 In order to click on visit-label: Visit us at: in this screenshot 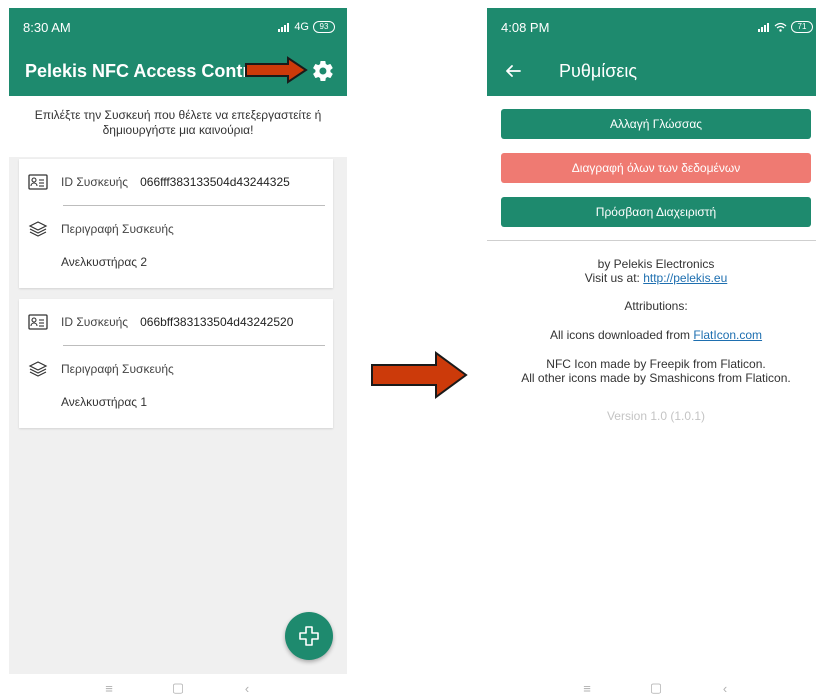, I will do `click(614, 278)`.